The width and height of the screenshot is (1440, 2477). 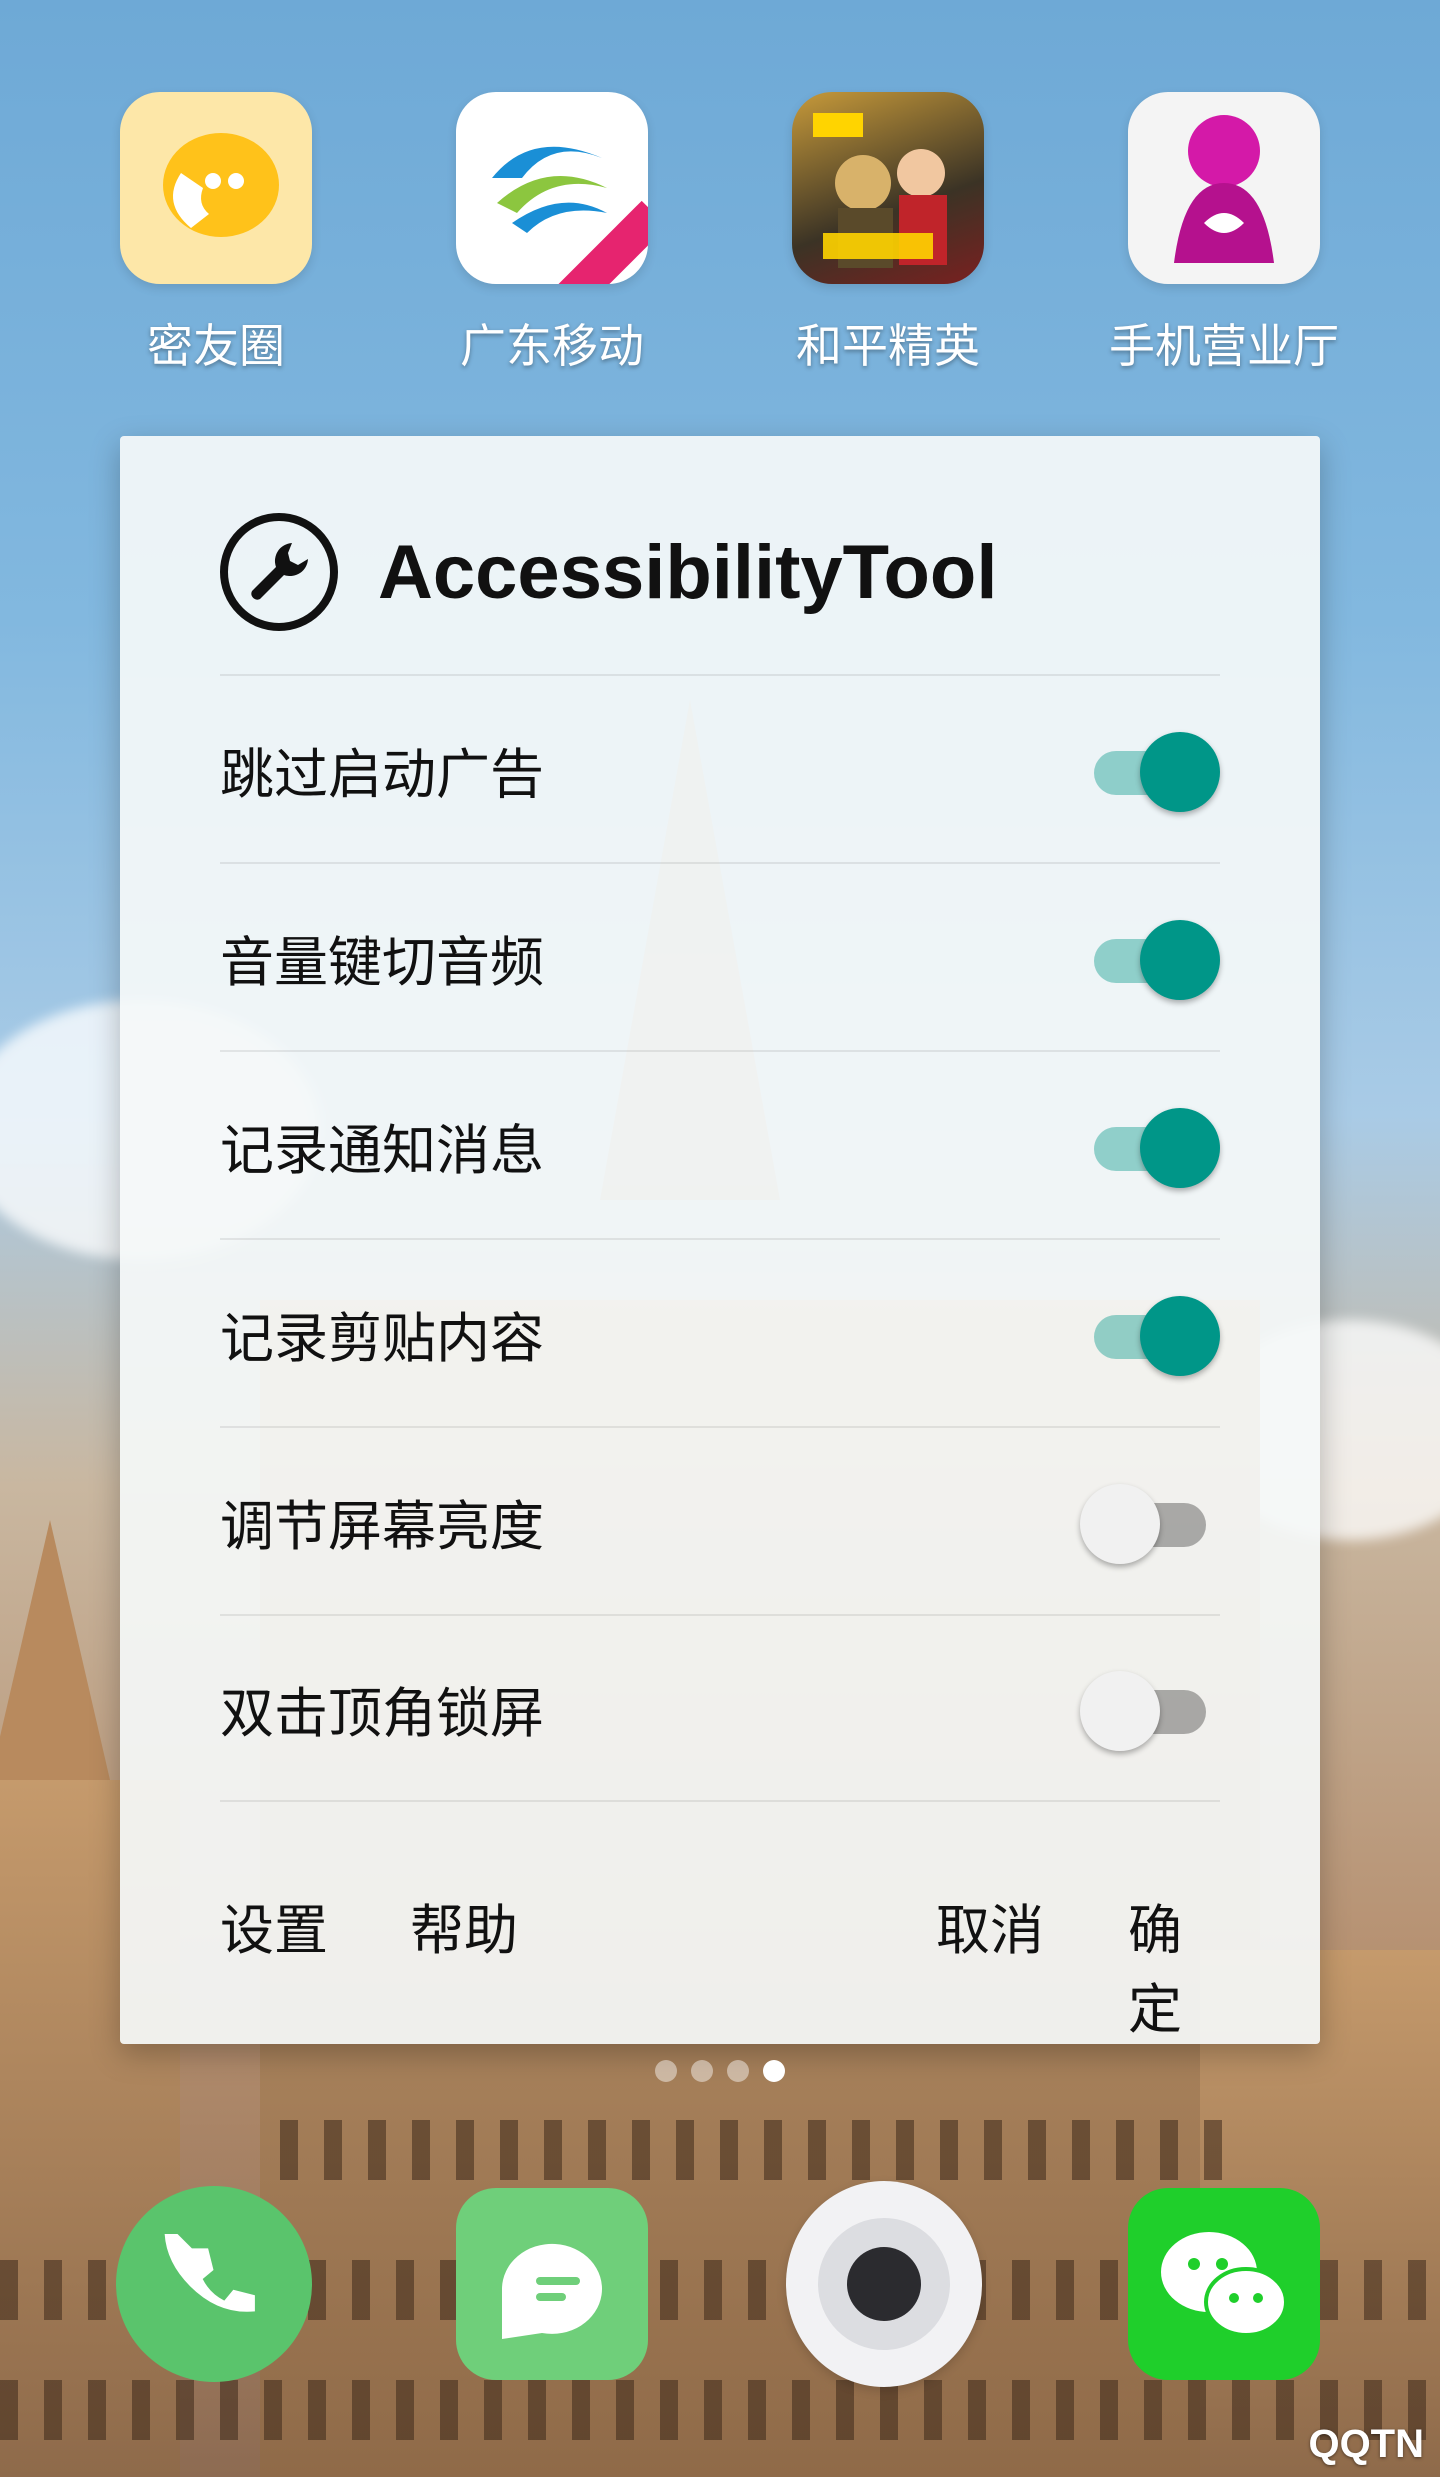 I want to click on adjust-brightness-toggle, so click(x=1150, y=1521).